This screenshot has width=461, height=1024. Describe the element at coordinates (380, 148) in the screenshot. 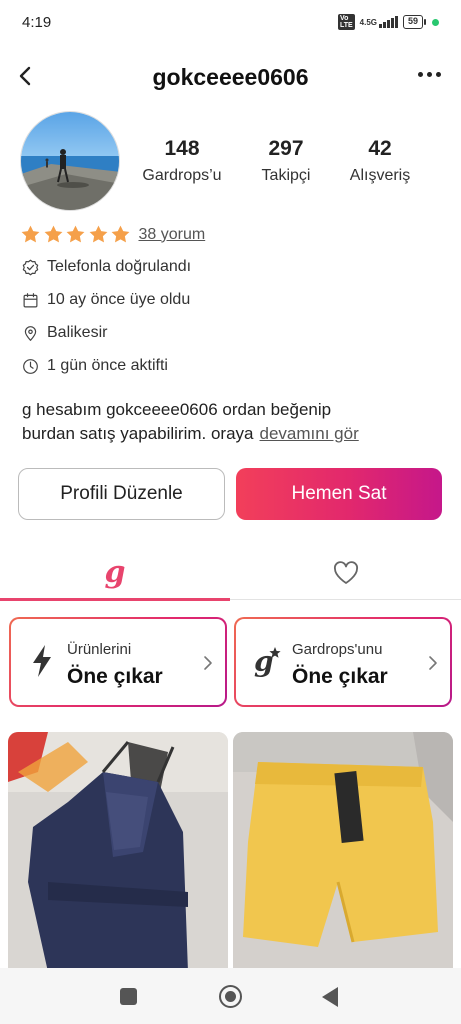

I see `stat-value: 42` at that location.